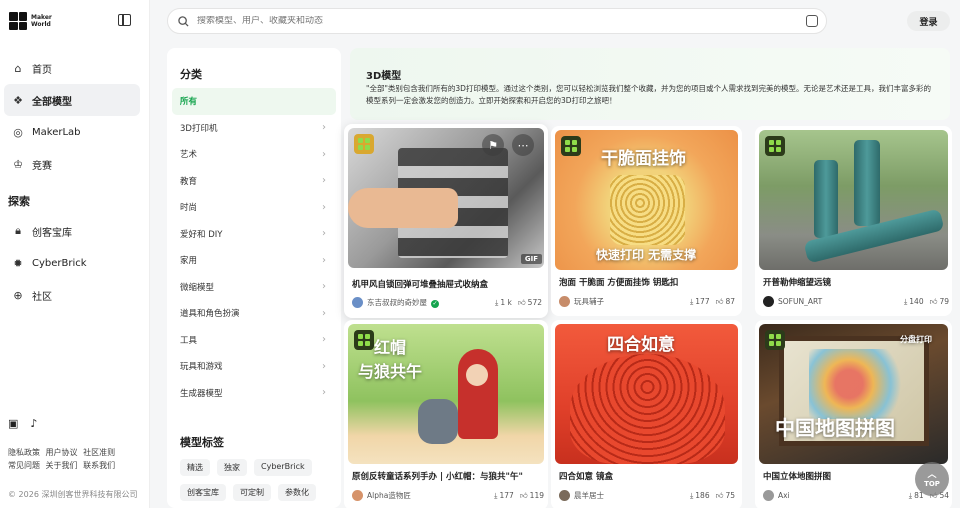  Describe the element at coordinates (449, 476) in the screenshot. I see `model-title: 原创反转童话系列手办 | 小红帽：与狼共"午"` at that location.